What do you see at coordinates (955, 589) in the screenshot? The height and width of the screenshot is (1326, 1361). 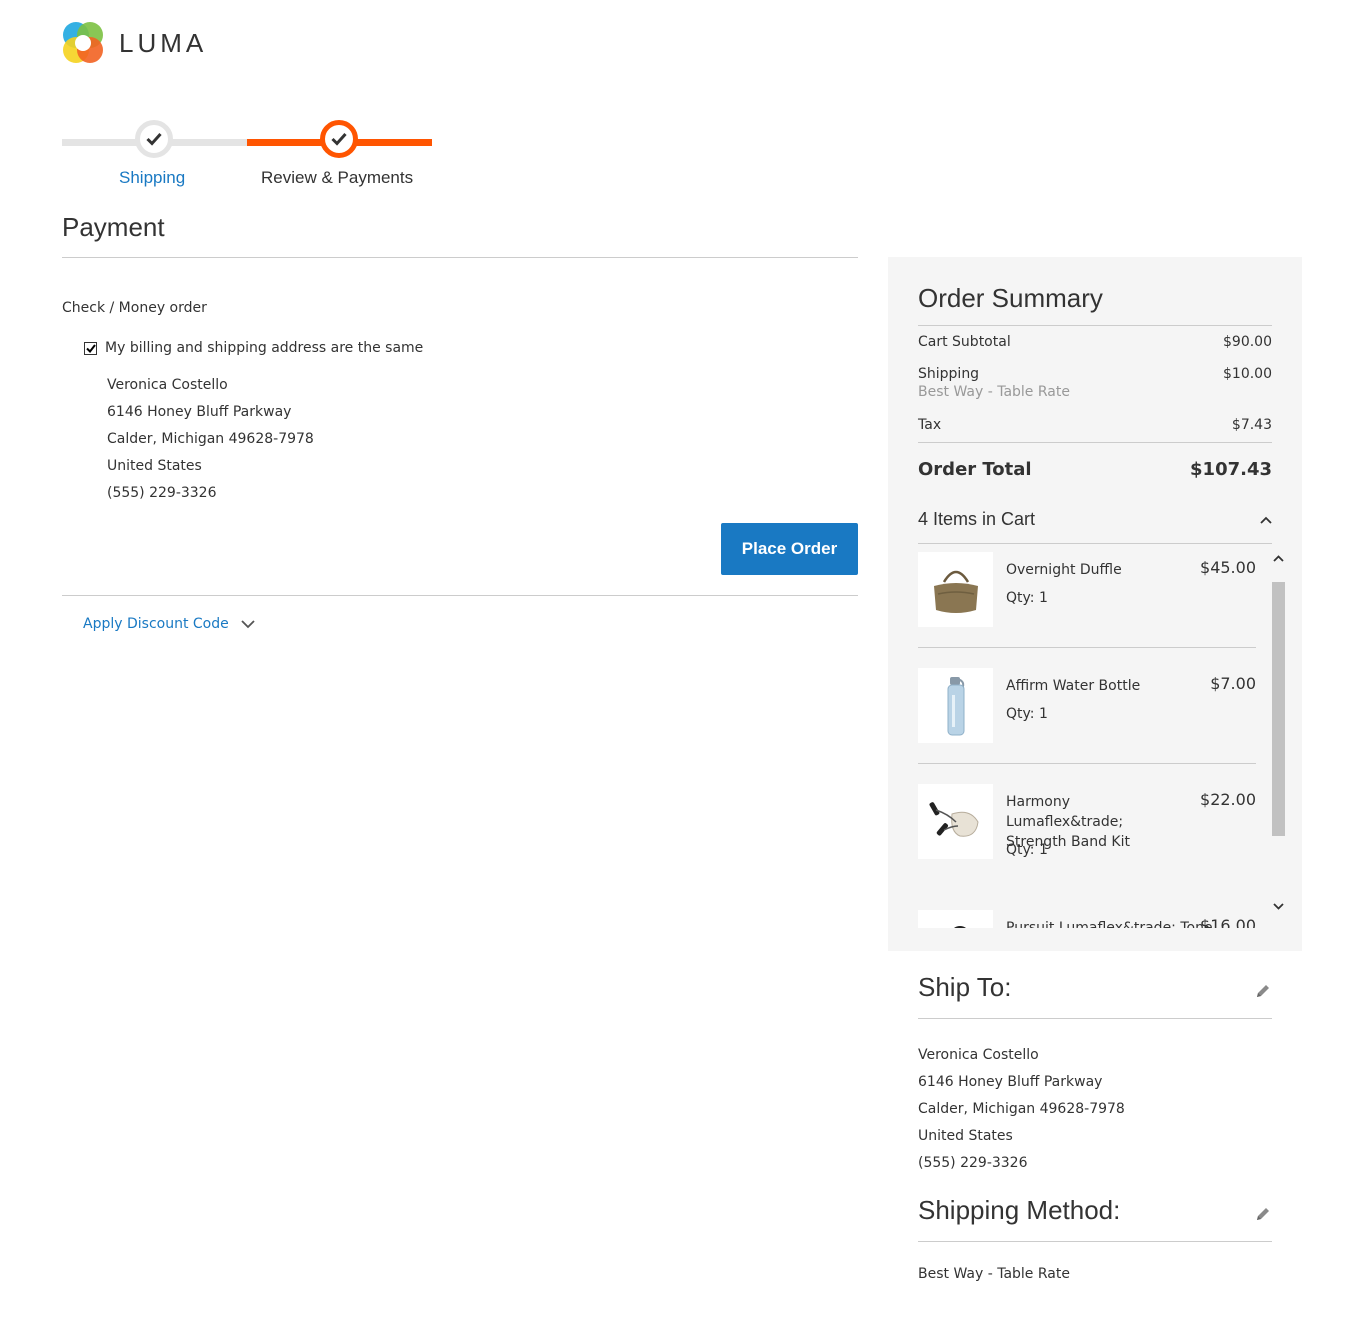 I see `duffle-bag-image` at bounding box center [955, 589].